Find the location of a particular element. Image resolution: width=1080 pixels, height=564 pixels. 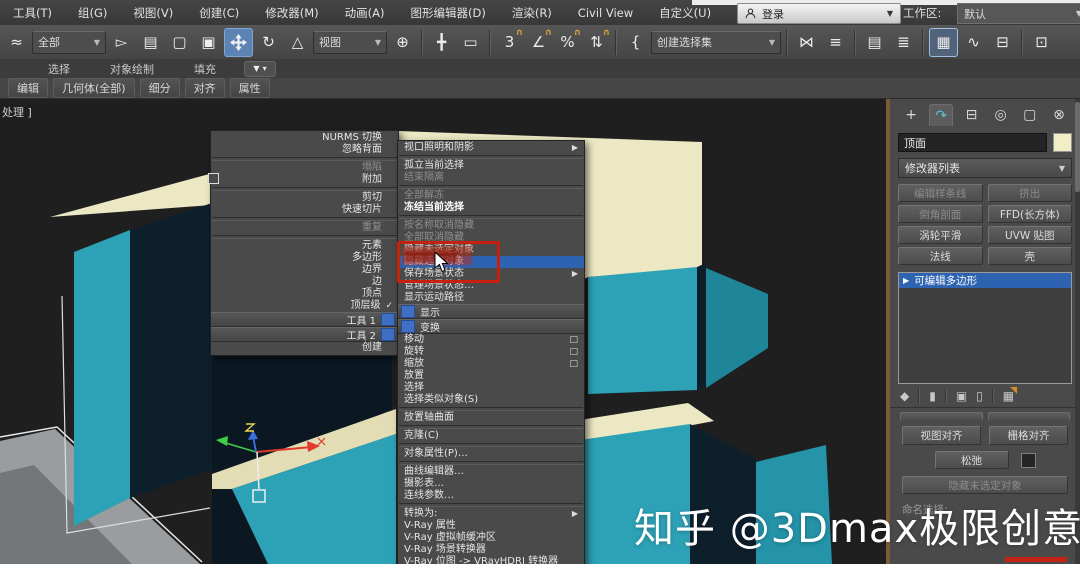

ribbon-minimize-widget: ▼ ▾ is located at coordinates (260, 68).